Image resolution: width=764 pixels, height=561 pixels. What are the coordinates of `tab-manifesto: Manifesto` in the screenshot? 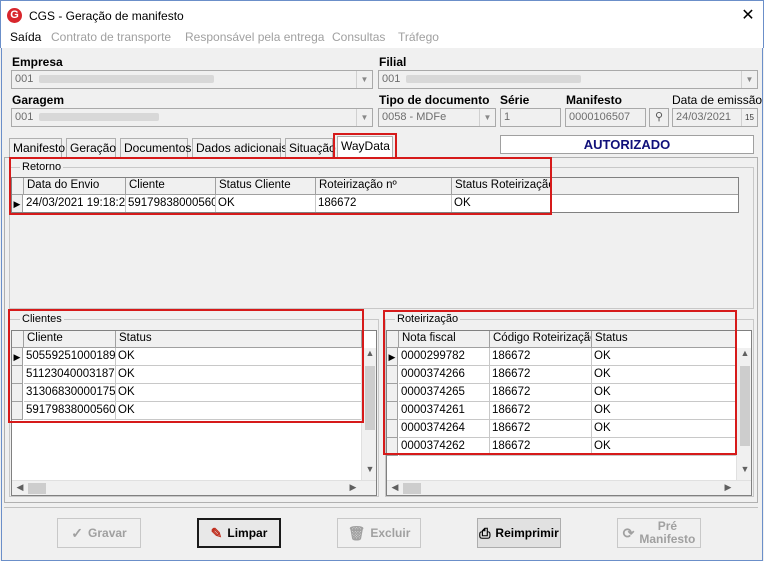 It's located at (37, 148).